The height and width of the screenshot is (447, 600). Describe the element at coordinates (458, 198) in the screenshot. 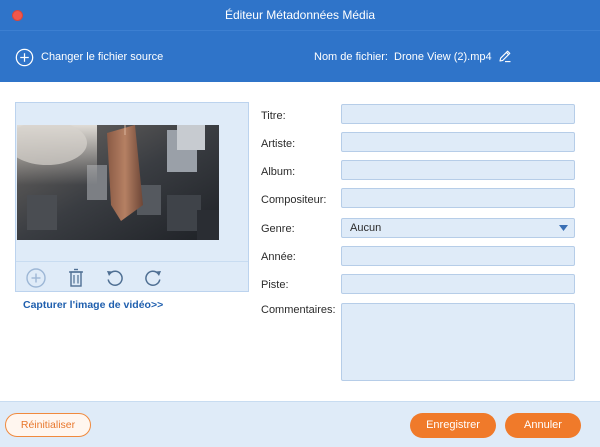

I see `composer-input` at that location.